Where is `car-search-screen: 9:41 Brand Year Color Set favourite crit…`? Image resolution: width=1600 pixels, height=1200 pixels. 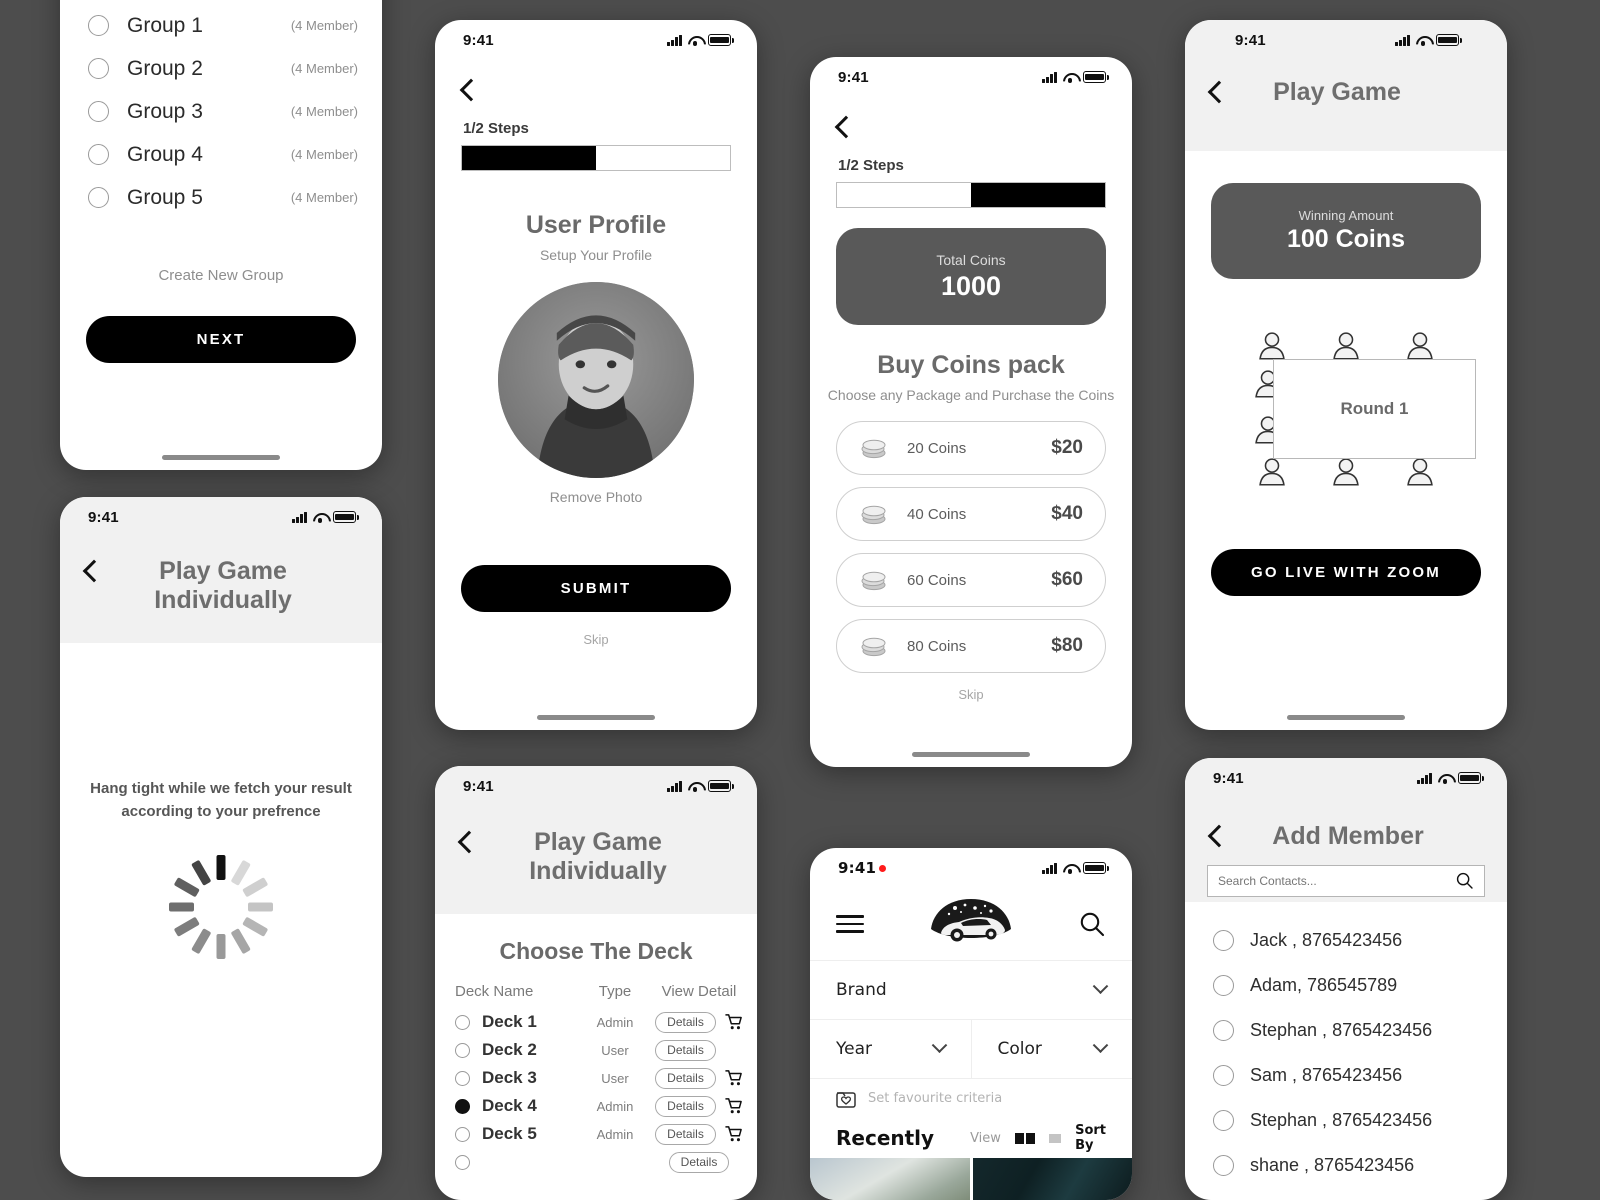
car-search-screen: 9:41 Brand Year Color Set favourite crit… is located at coordinates (971, 1024).